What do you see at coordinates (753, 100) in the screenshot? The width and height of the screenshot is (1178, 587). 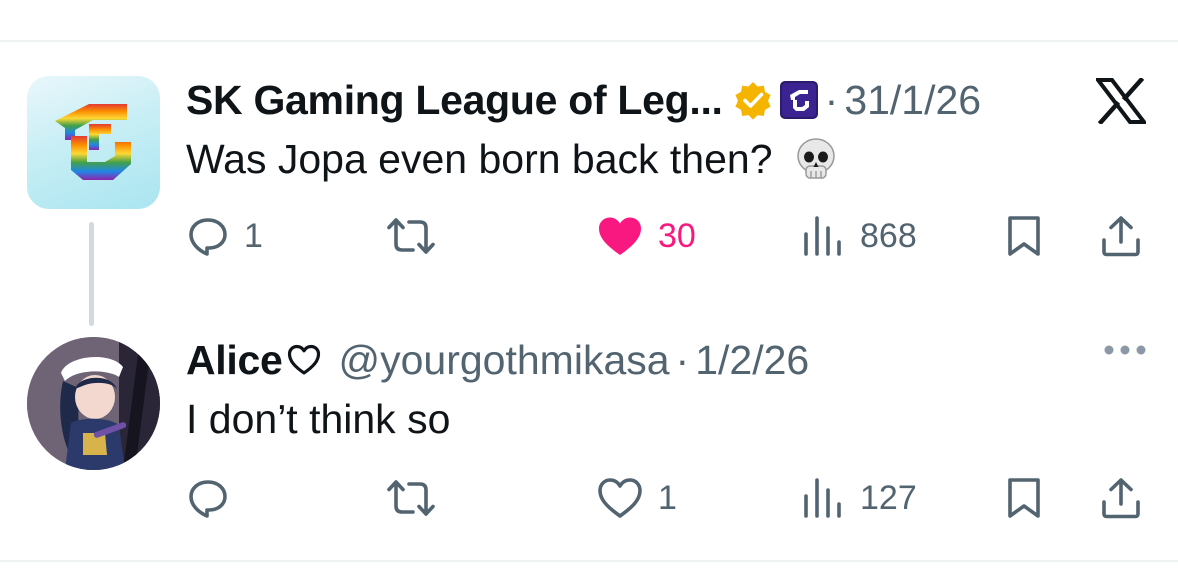 I see `gold-verified-icon` at bounding box center [753, 100].